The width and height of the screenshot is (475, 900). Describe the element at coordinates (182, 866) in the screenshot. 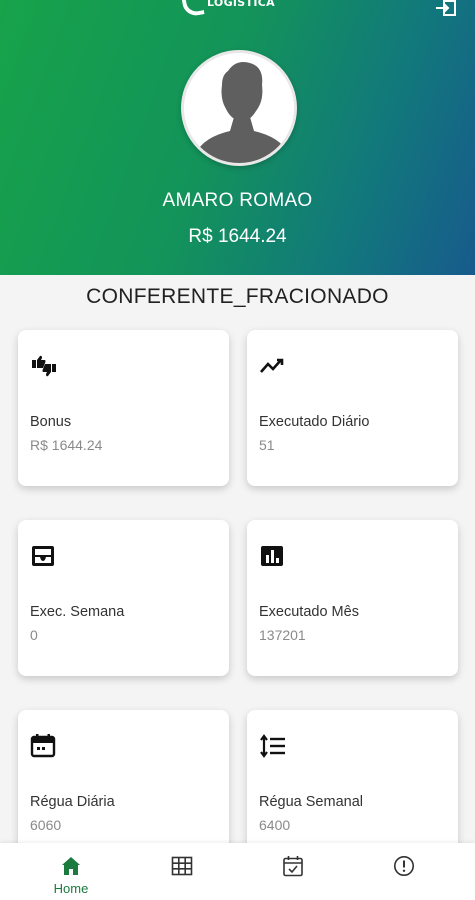

I see `grid-icon` at that location.